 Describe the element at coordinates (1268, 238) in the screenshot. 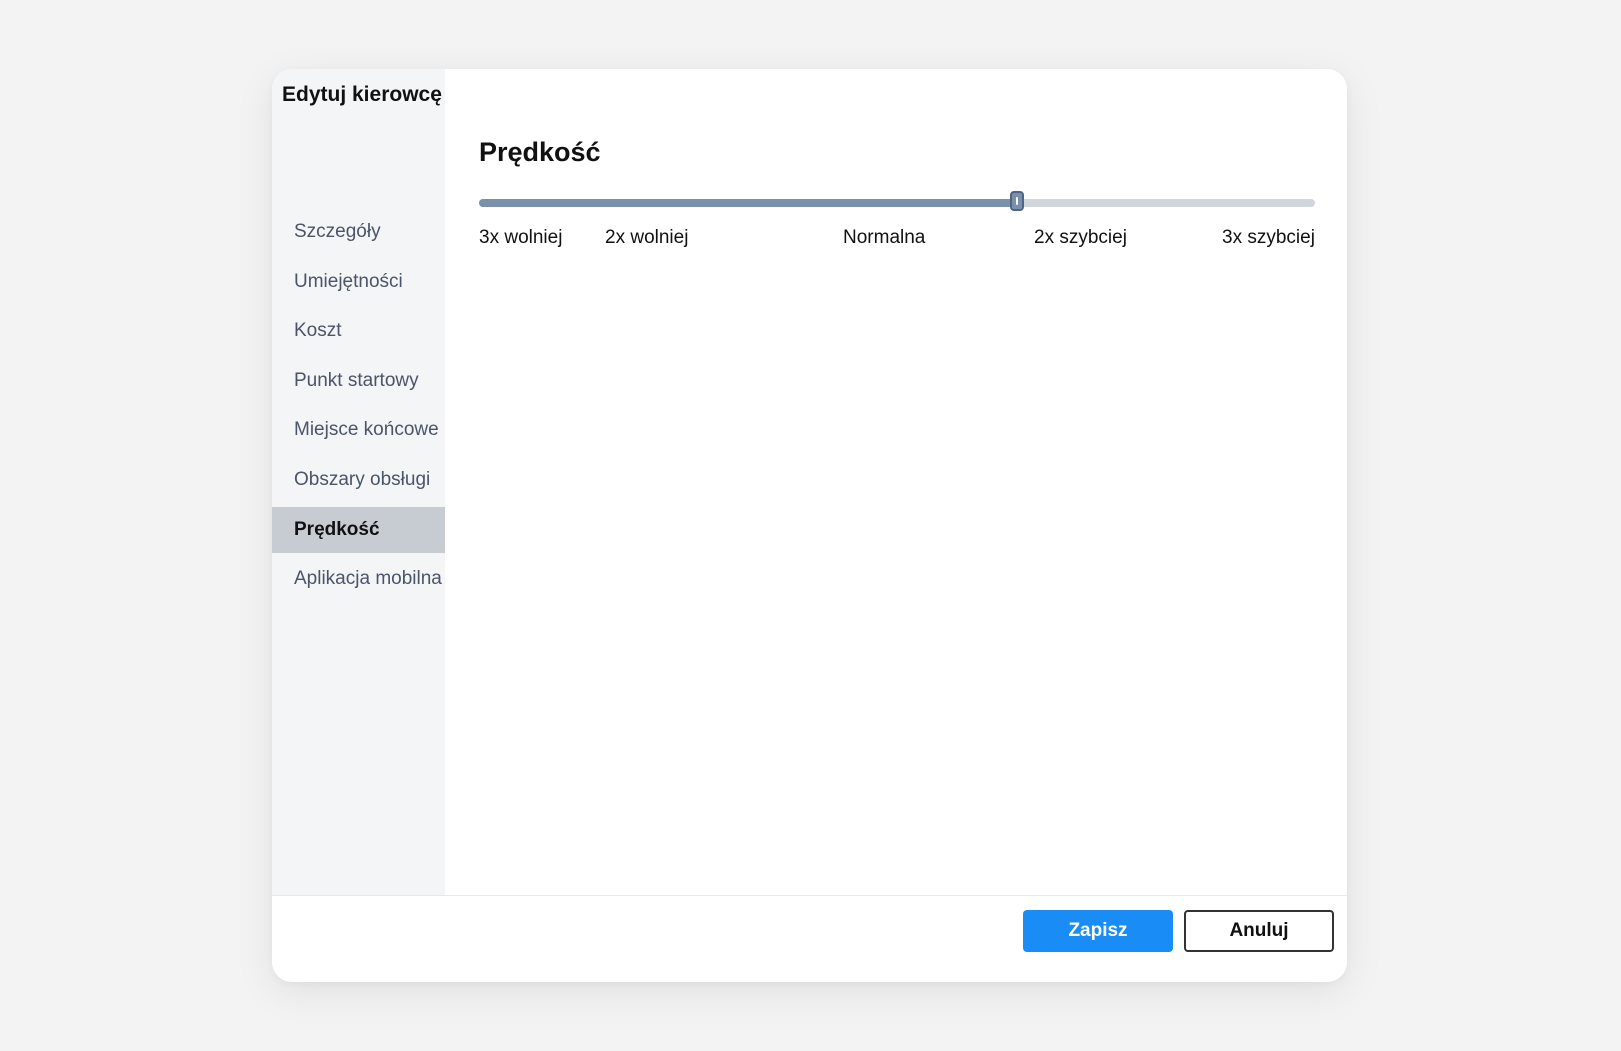

I see `tick-3x-faster: 3x szybciej` at that location.